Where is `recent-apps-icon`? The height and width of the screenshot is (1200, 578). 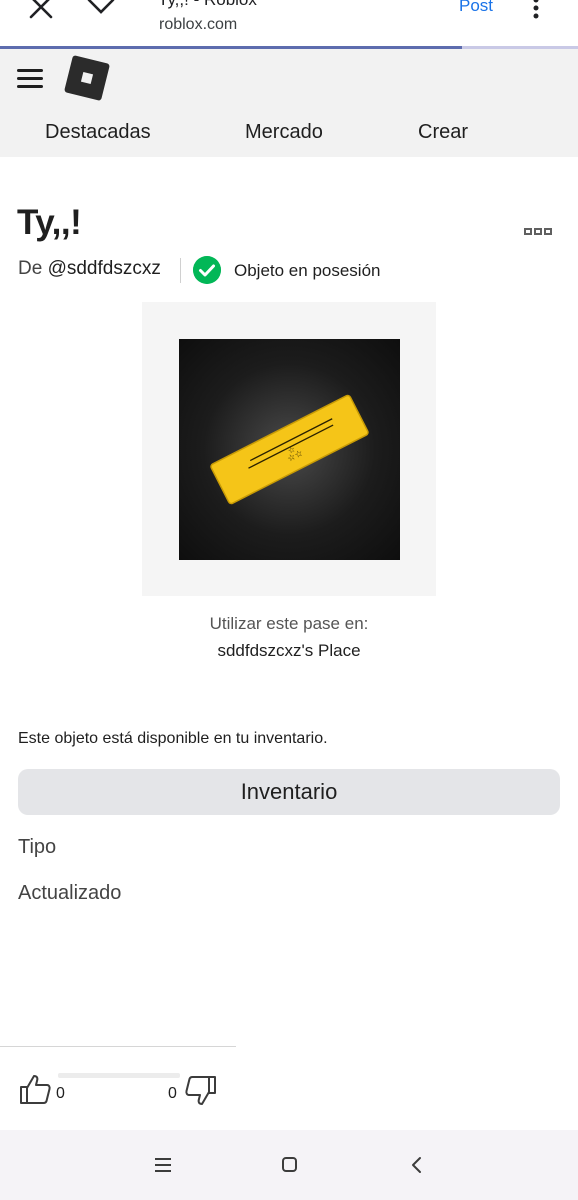
recent-apps-icon is located at coordinates (163, 1165).